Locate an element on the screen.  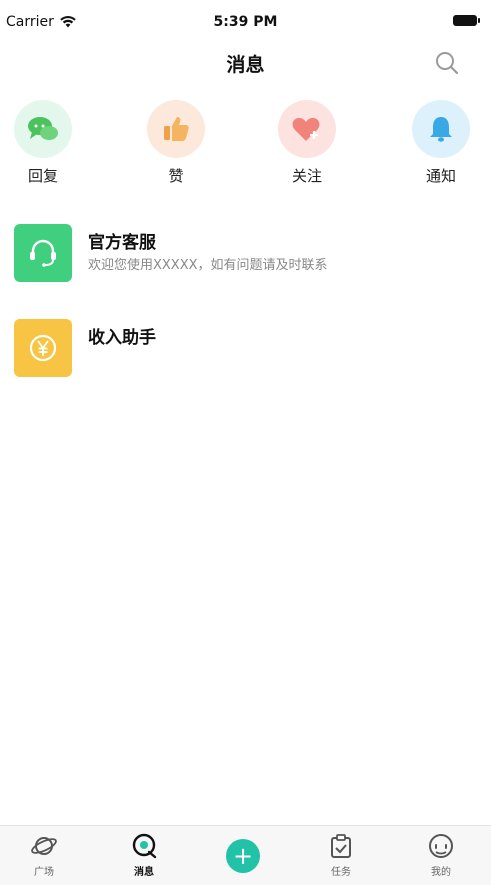
thumbs-up-icon is located at coordinates (176, 129).